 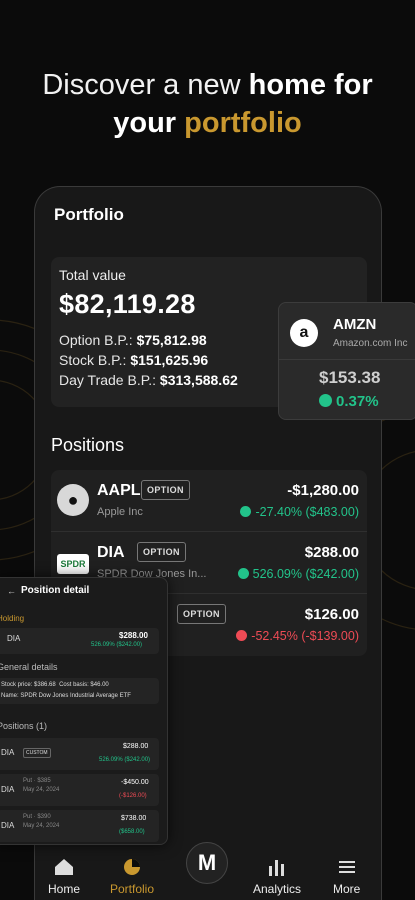 What do you see at coordinates (64, 867) in the screenshot?
I see `home-icon` at bounding box center [64, 867].